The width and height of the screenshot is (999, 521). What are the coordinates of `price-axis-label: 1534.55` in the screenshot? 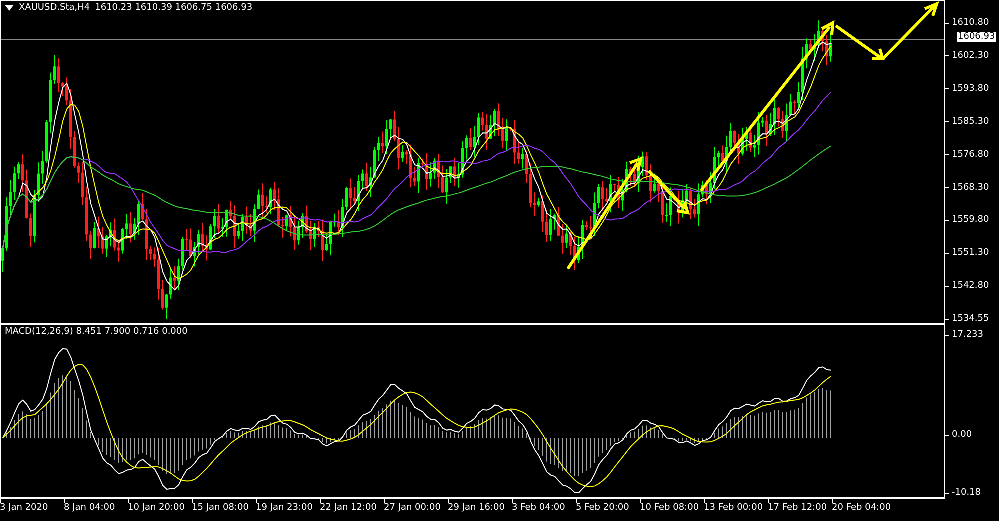 It's located at (971, 319).